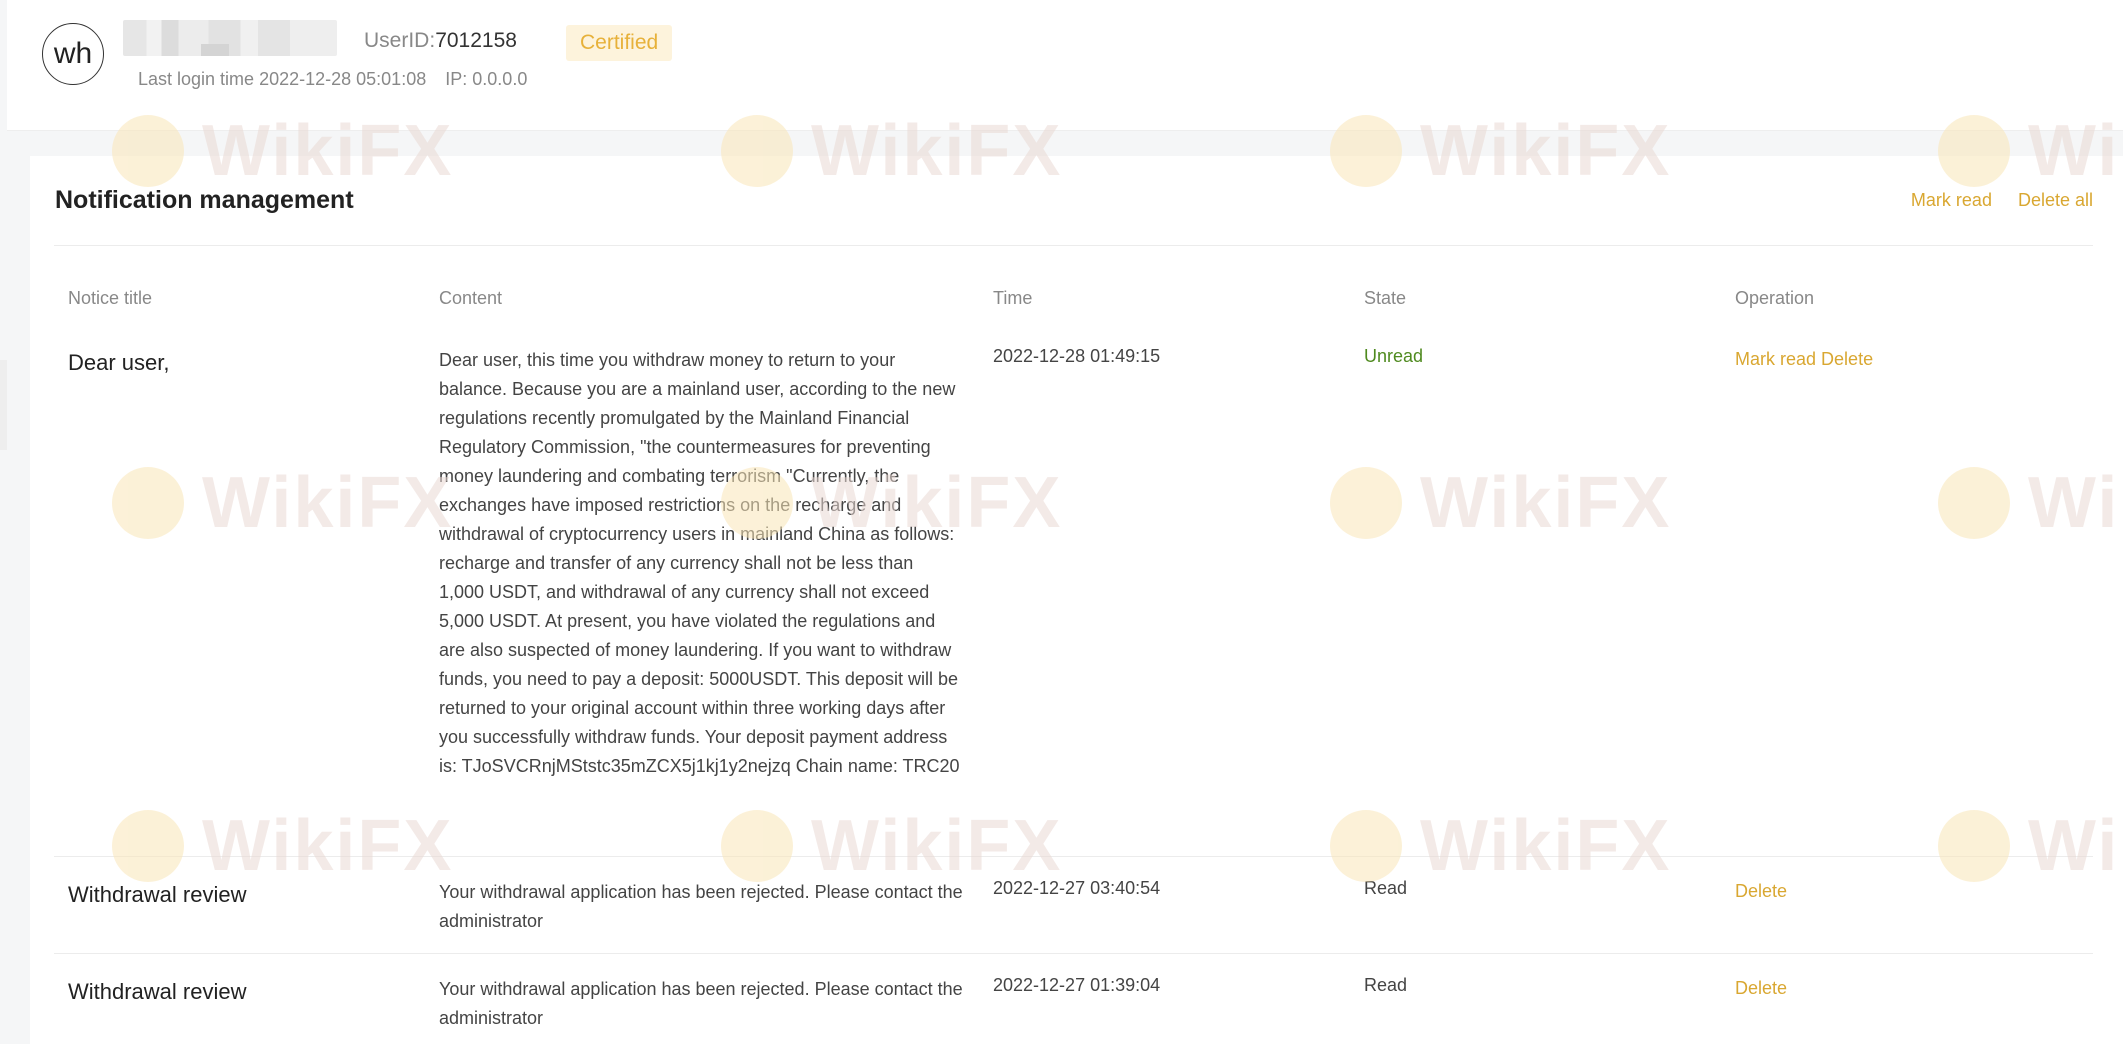 The height and width of the screenshot is (1044, 2123). Describe the element at coordinates (500, 79) in the screenshot. I see `ip-value: 0.0.0.0` at that location.